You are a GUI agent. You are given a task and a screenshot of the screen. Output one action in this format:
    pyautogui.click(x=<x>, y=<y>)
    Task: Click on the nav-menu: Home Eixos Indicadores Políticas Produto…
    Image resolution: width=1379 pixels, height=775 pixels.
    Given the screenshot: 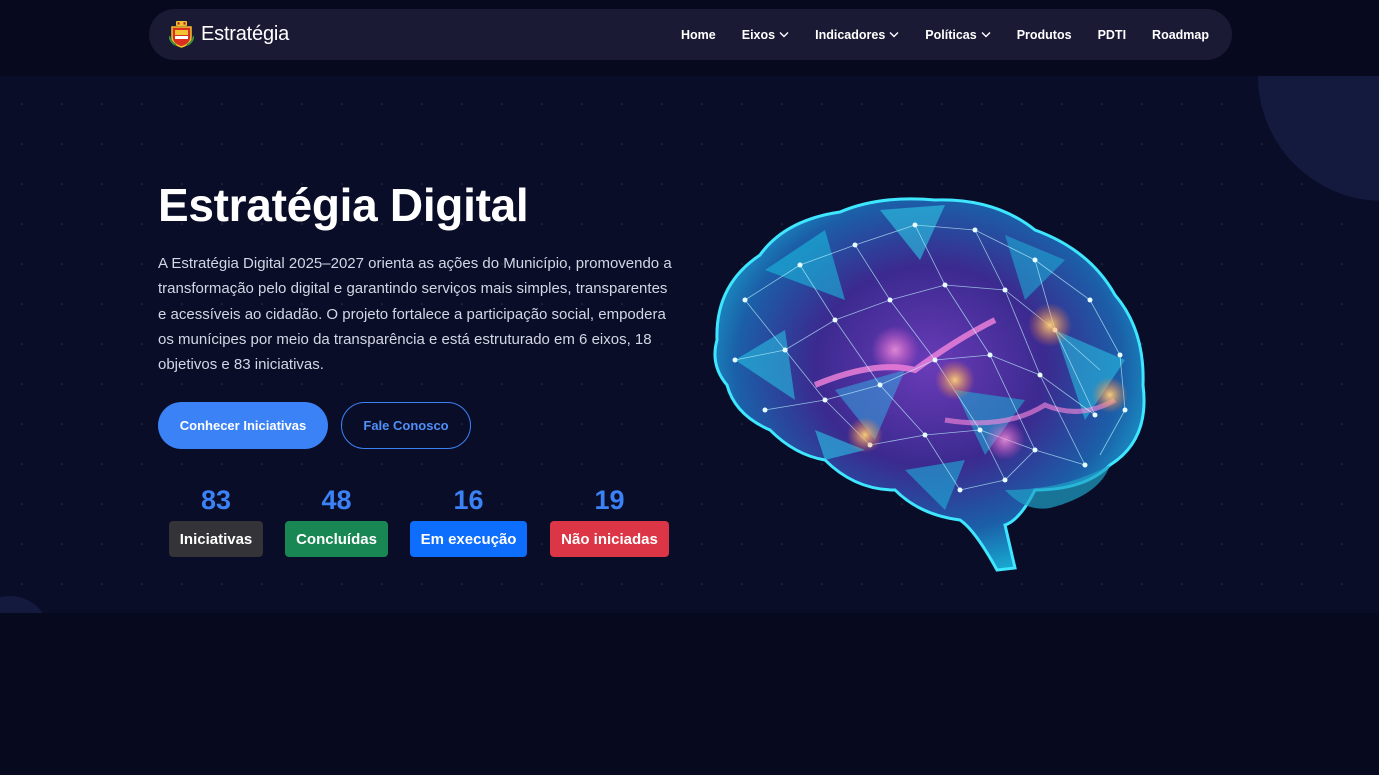 What is the action you would take?
    pyautogui.click(x=932, y=34)
    